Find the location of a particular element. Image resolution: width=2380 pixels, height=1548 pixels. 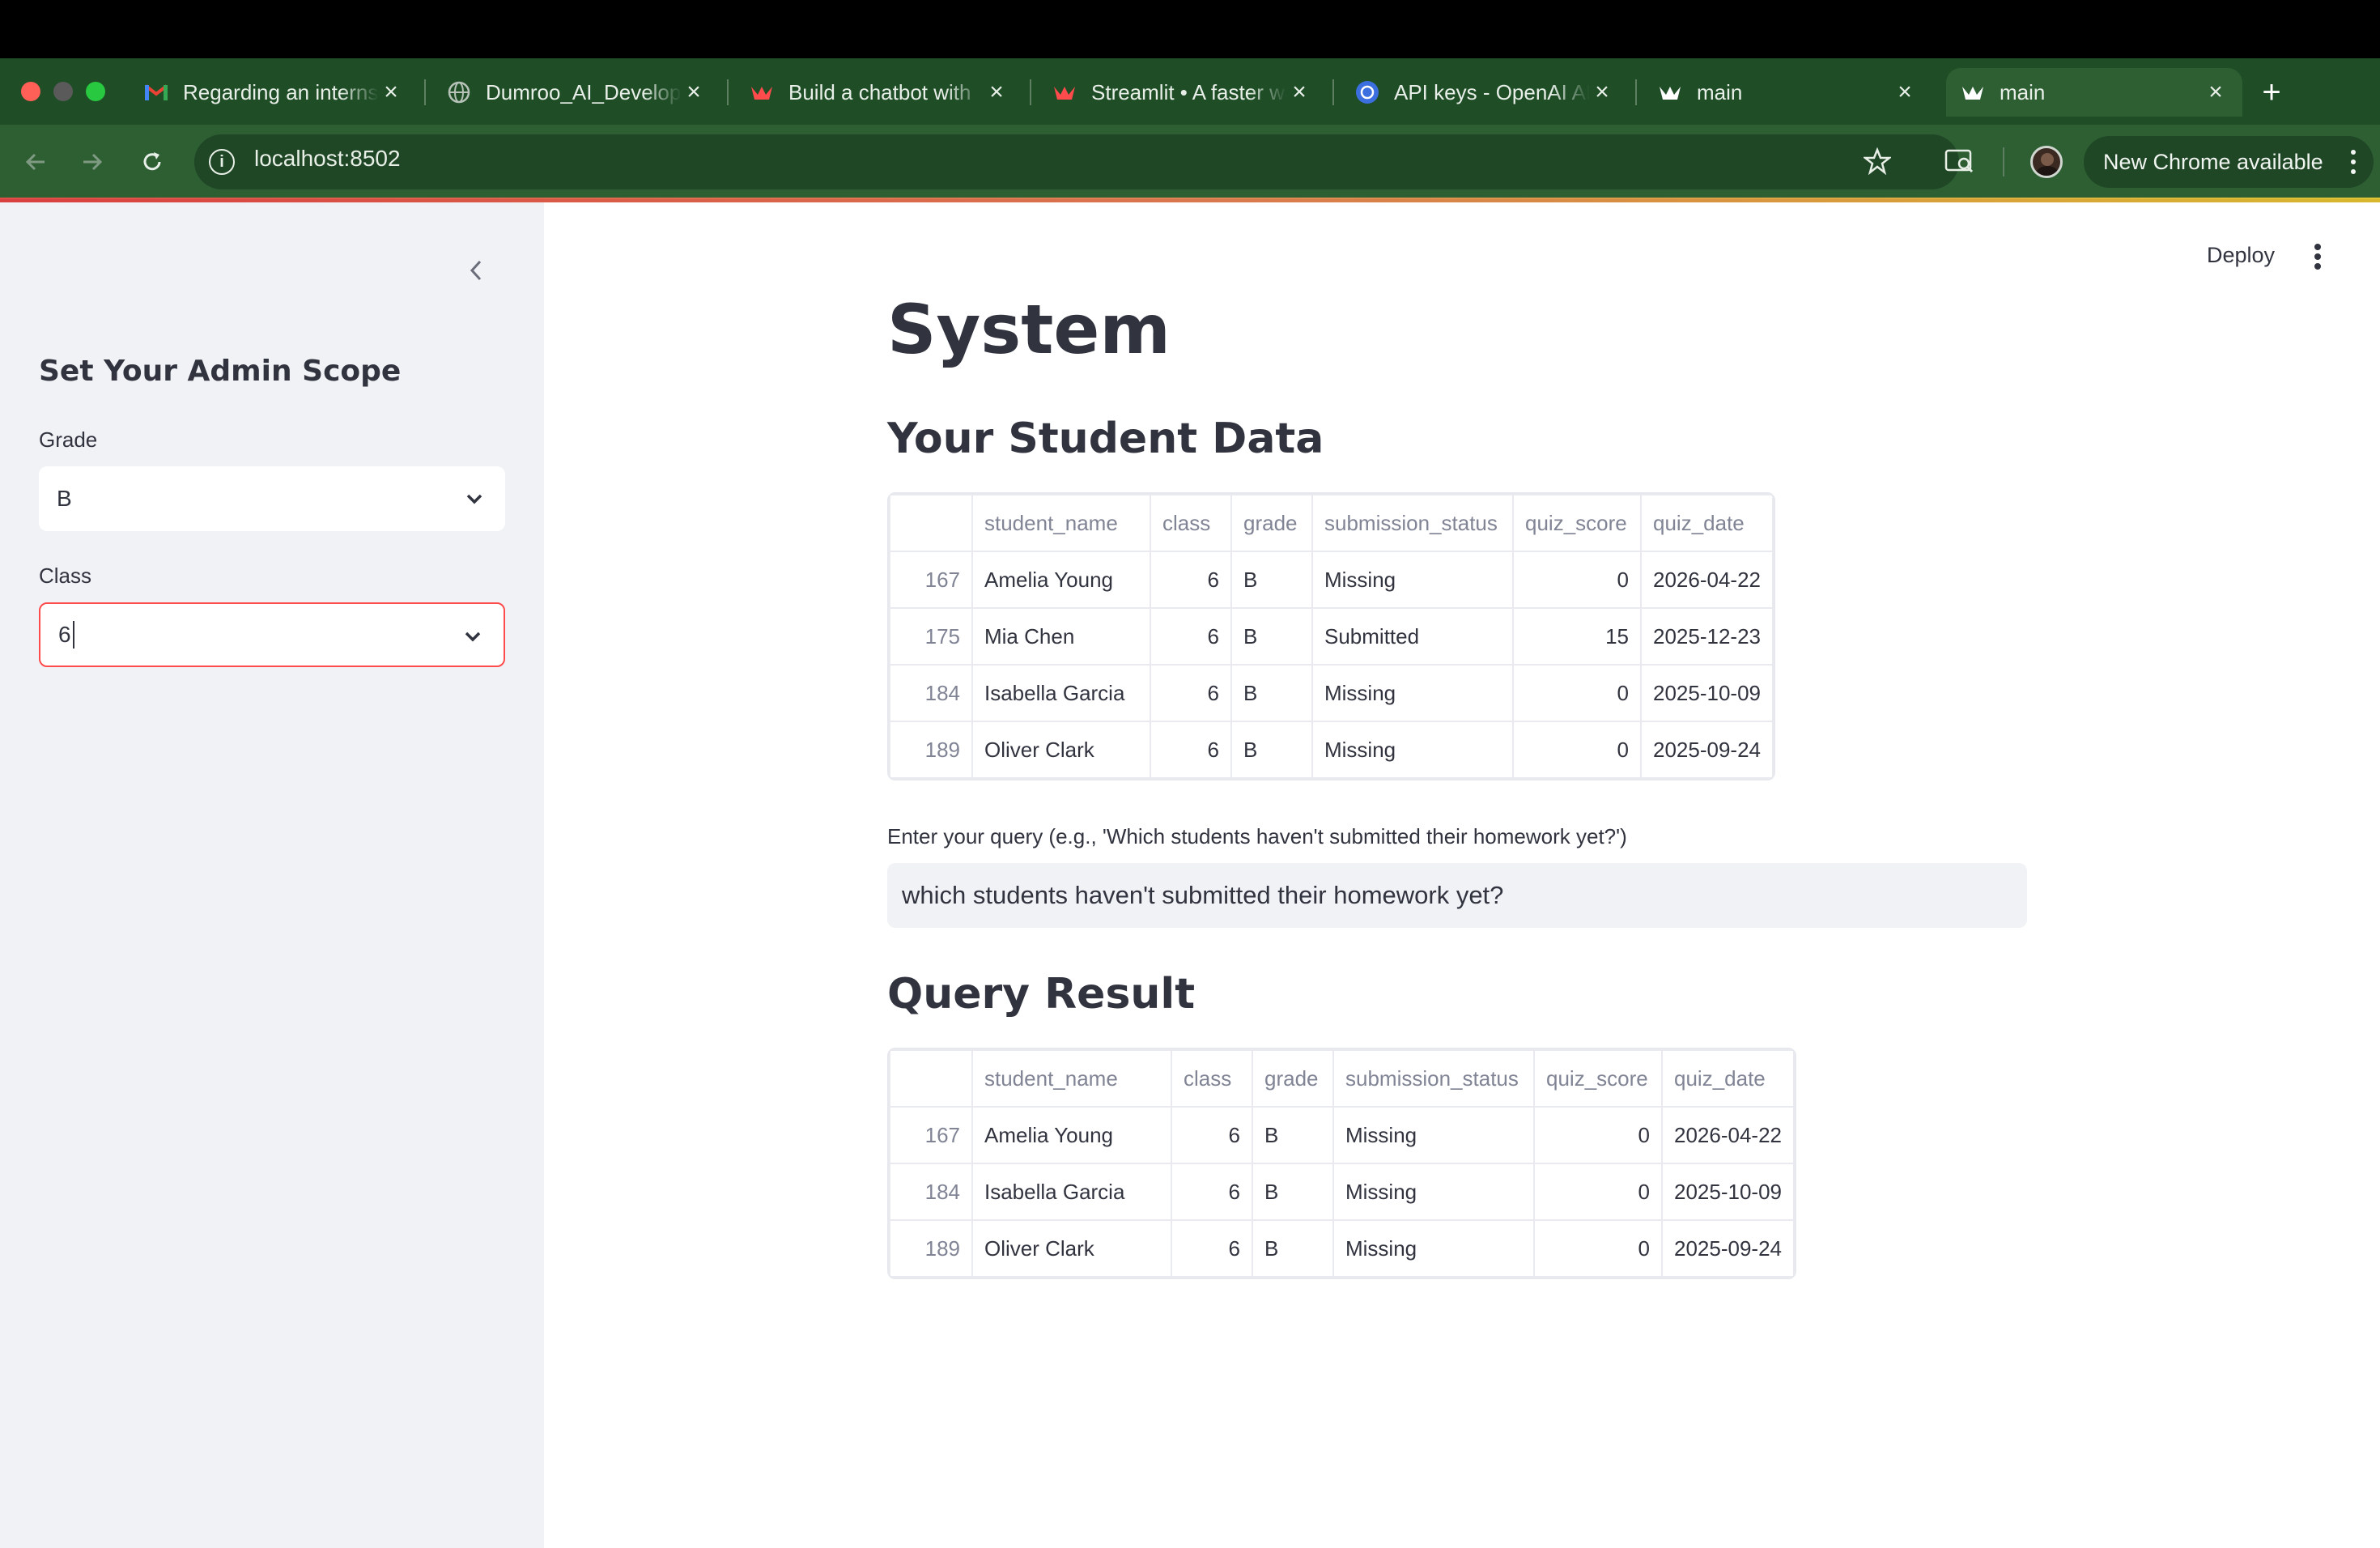

table-row: 175 Mia Chen 6 B Submitted 15 2025-12-23 is located at coordinates (1331, 637).